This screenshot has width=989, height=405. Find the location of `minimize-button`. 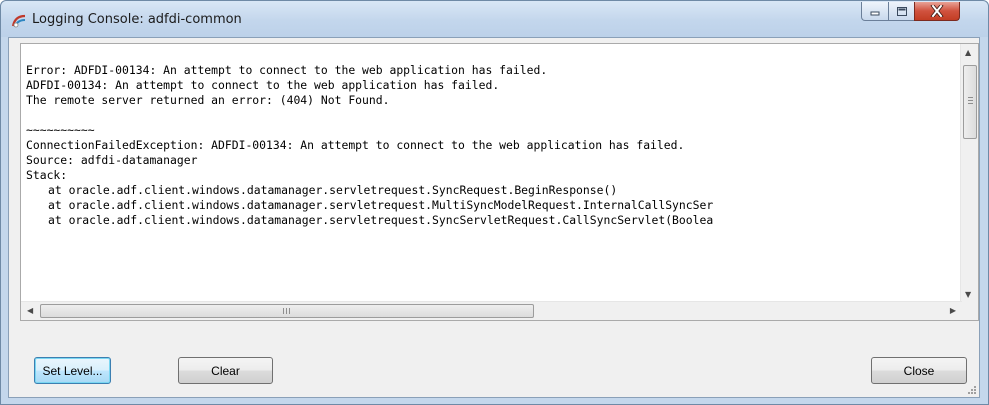

minimize-button is located at coordinates (875, 11).